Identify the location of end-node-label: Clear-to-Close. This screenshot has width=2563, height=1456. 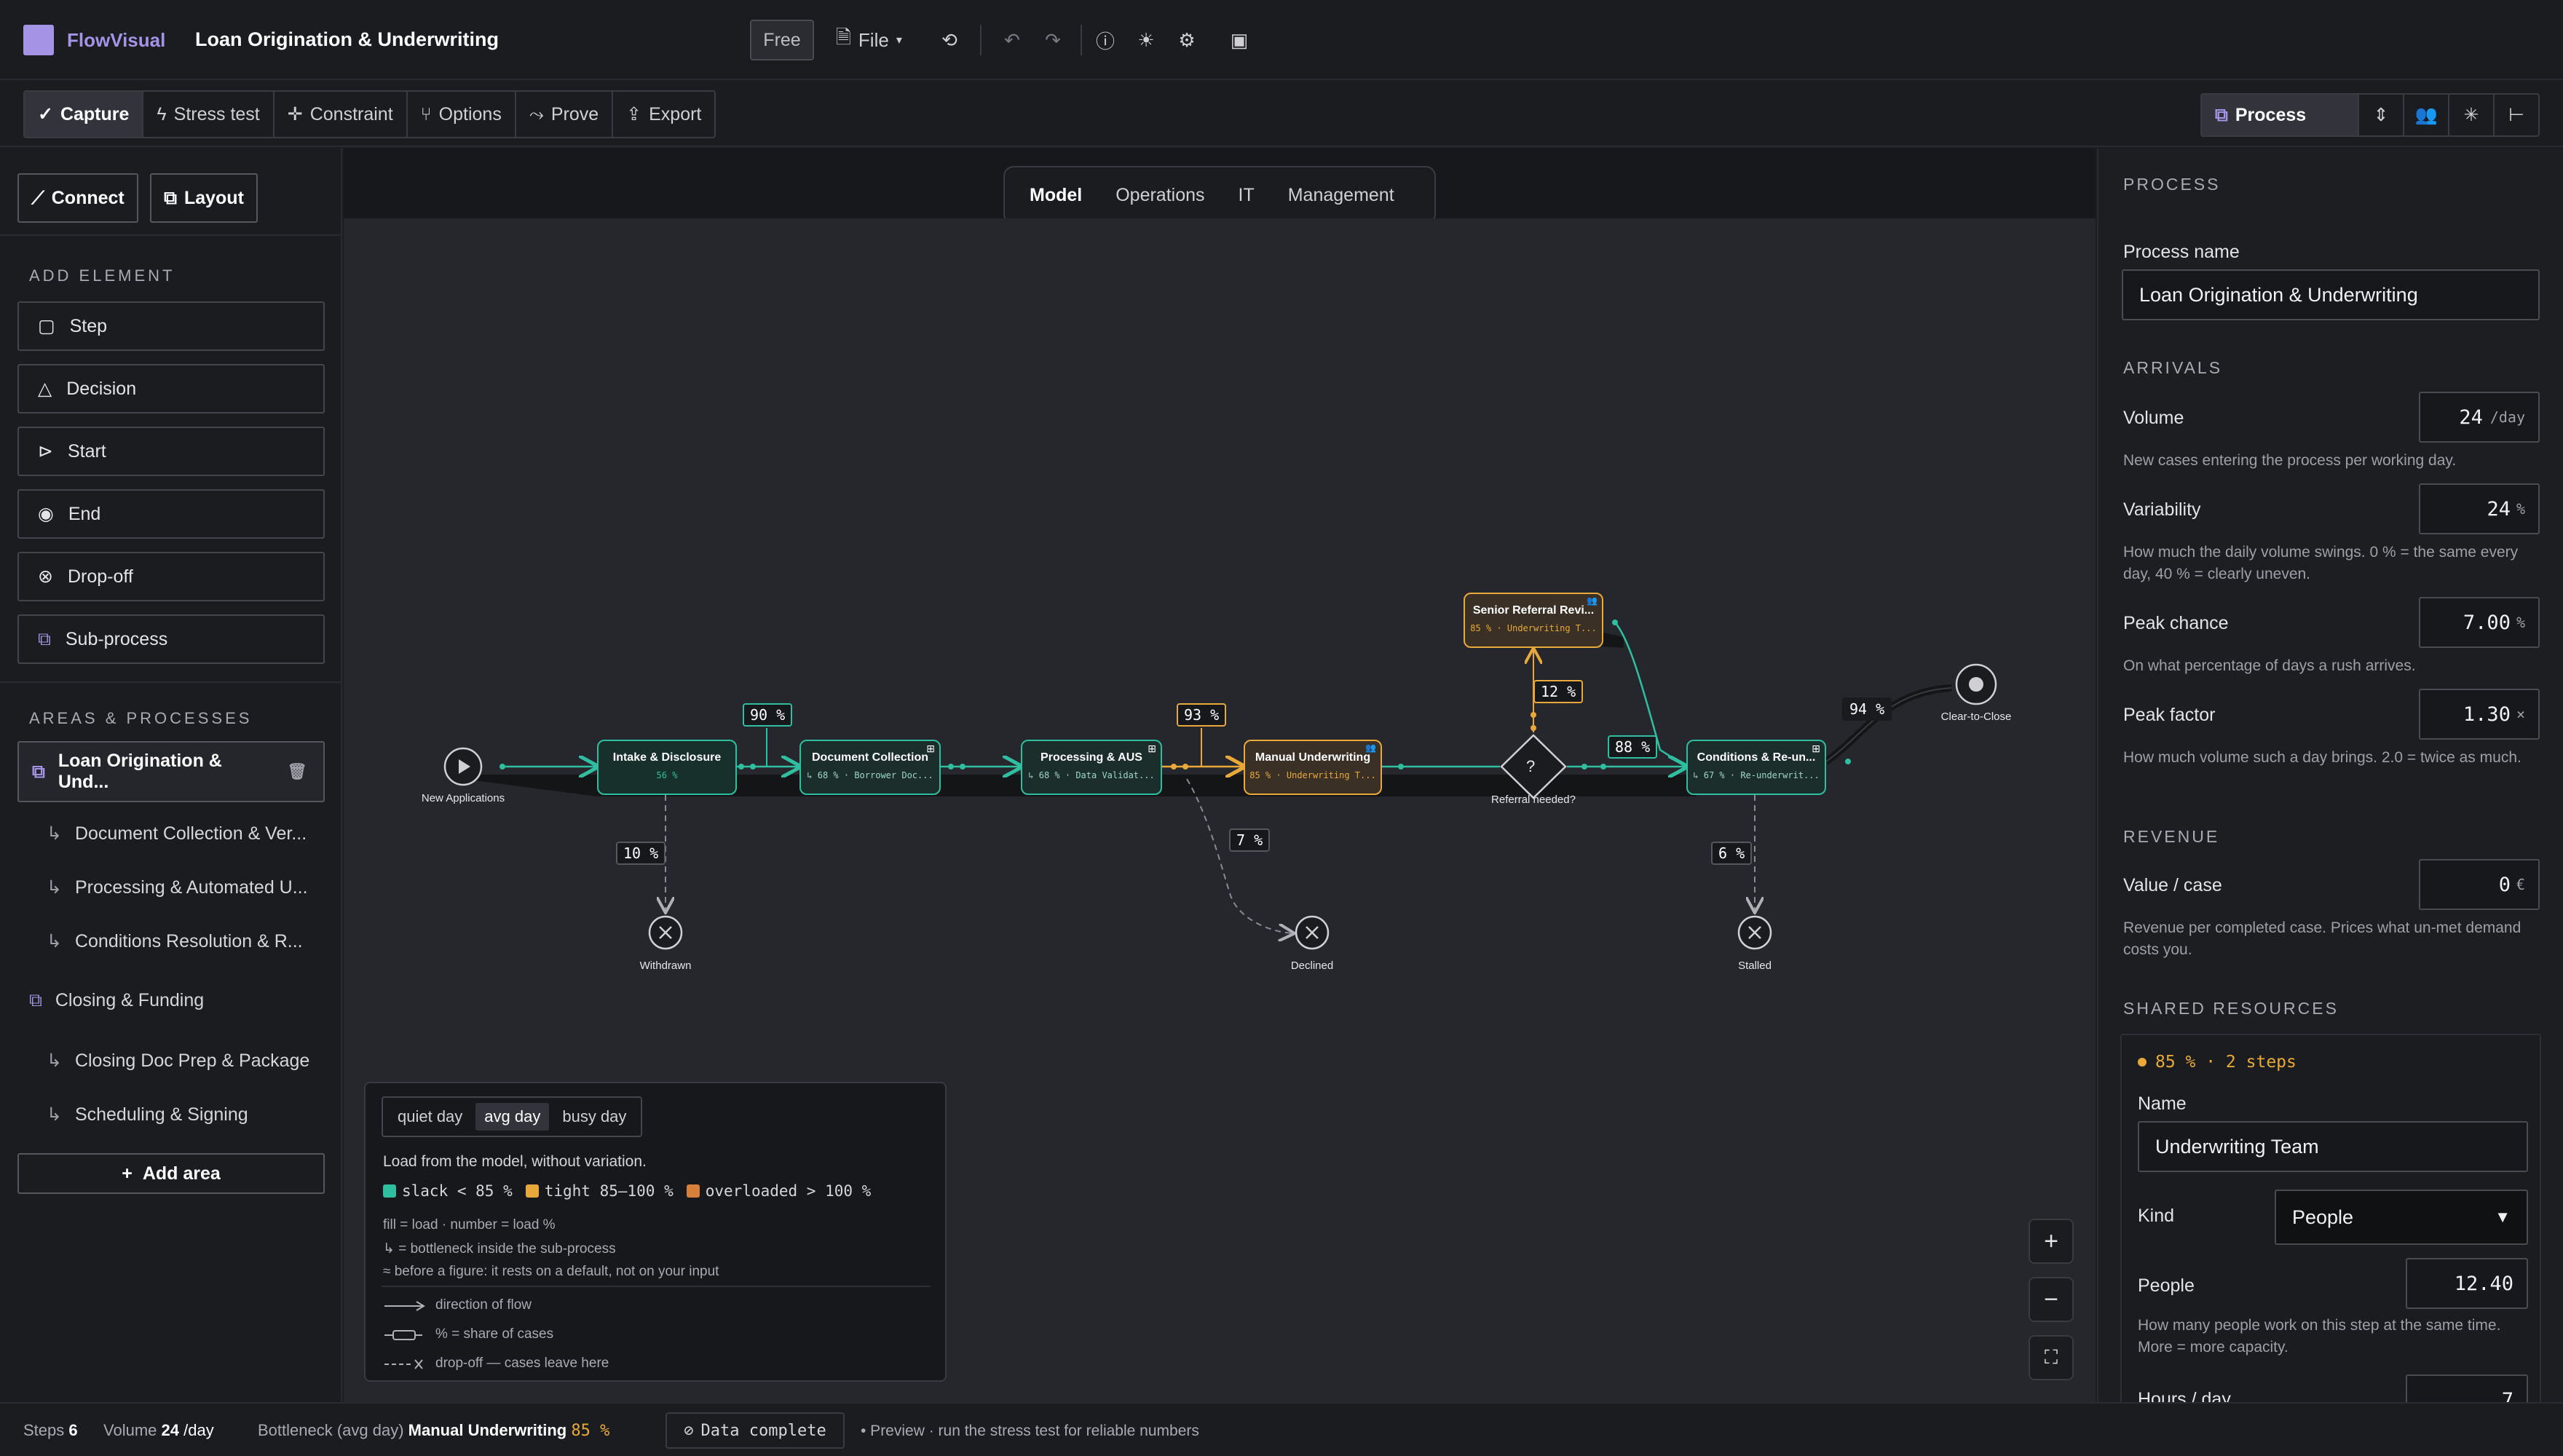
(1976, 717).